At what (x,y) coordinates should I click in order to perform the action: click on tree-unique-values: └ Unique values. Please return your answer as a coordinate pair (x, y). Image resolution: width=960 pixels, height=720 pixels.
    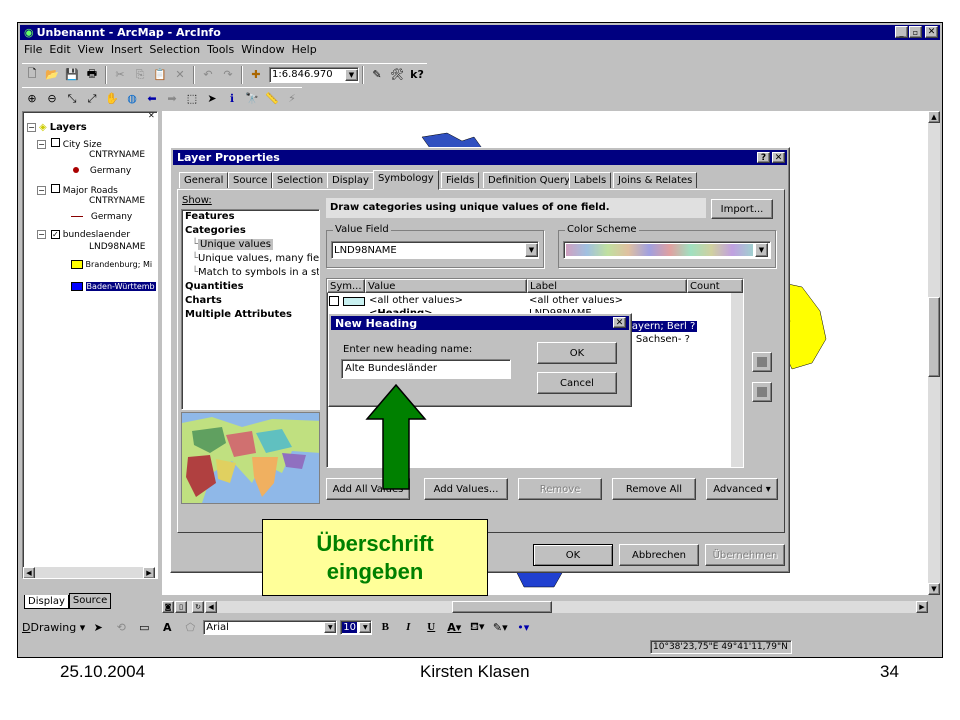
    Looking at the image, I should click on (233, 244).